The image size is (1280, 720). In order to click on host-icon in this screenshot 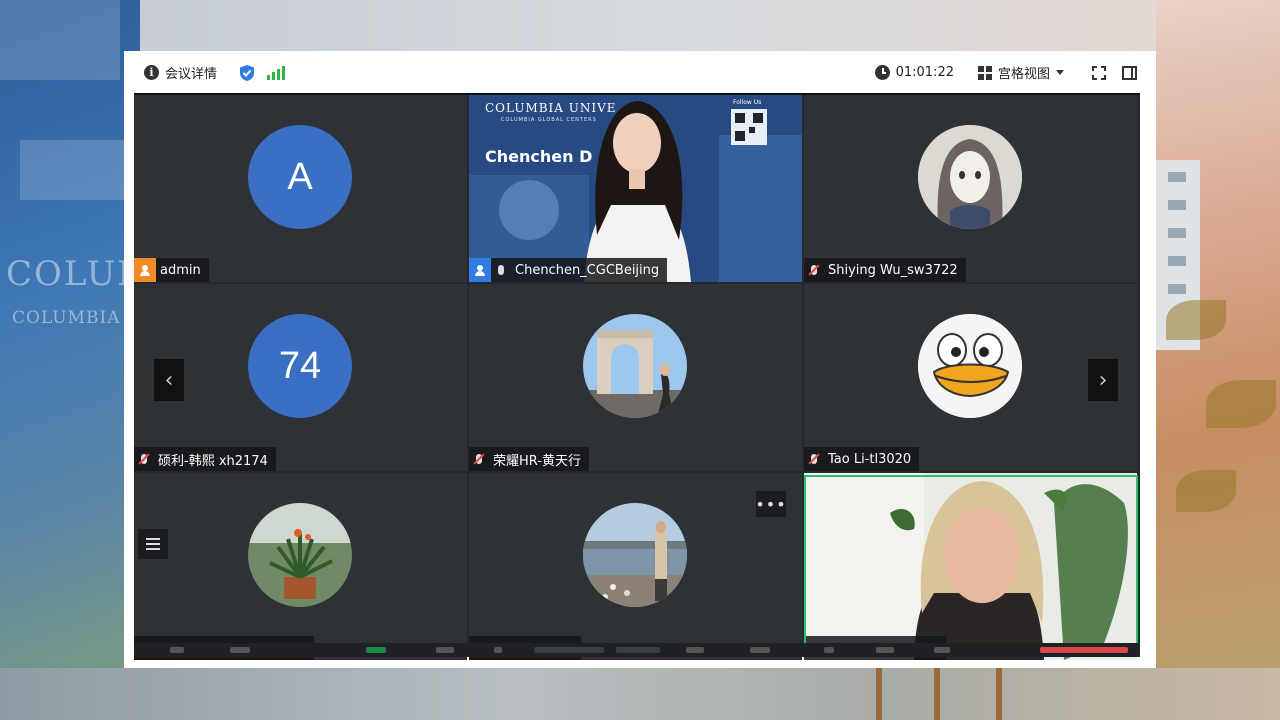, I will do `click(145, 270)`.